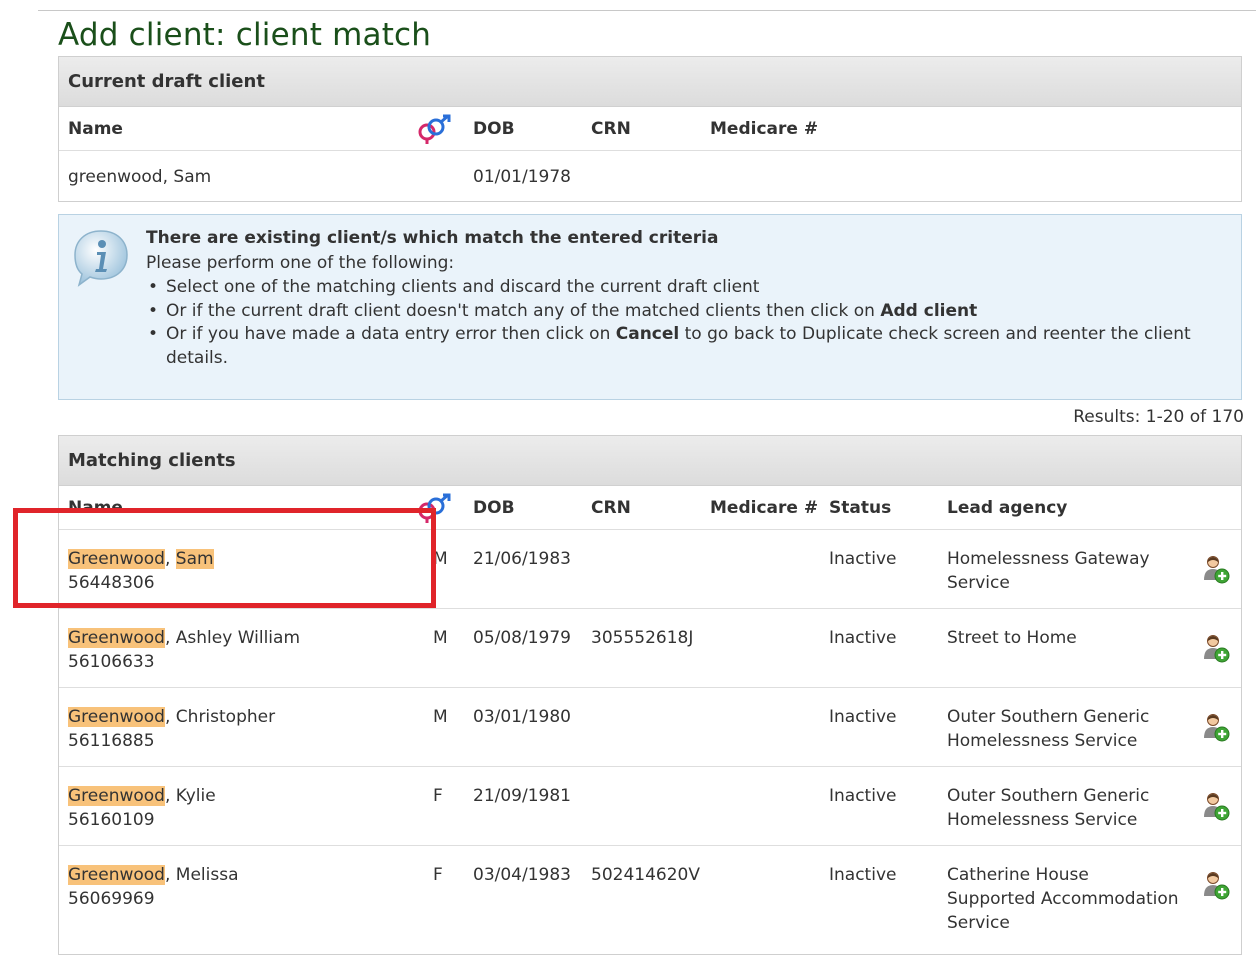  Describe the element at coordinates (522, 559) in the screenshot. I see `client-dob: 21/06/1983` at that location.